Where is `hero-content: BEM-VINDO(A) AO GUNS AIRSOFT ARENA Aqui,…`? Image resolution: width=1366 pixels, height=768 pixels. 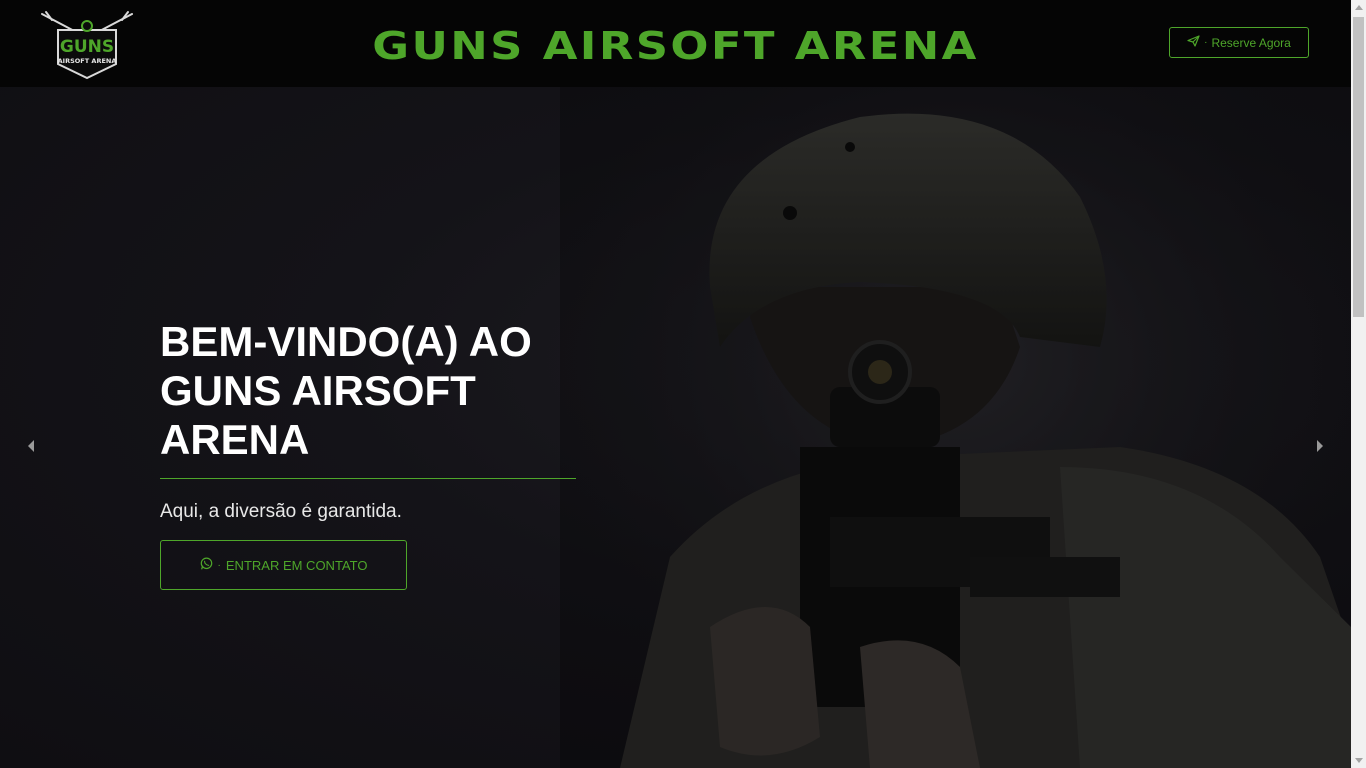
hero-content: BEM-VINDO(A) AO GUNS AIRSOFT ARENA Aqui,… is located at coordinates (368, 453).